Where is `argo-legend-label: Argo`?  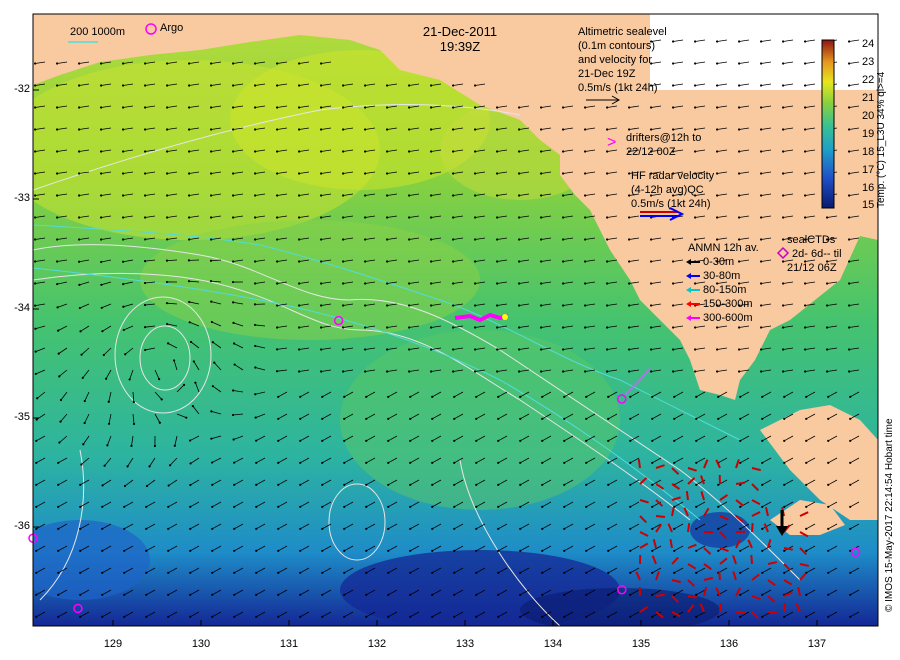
argo-legend-label: Argo is located at coordinates (172, 28).